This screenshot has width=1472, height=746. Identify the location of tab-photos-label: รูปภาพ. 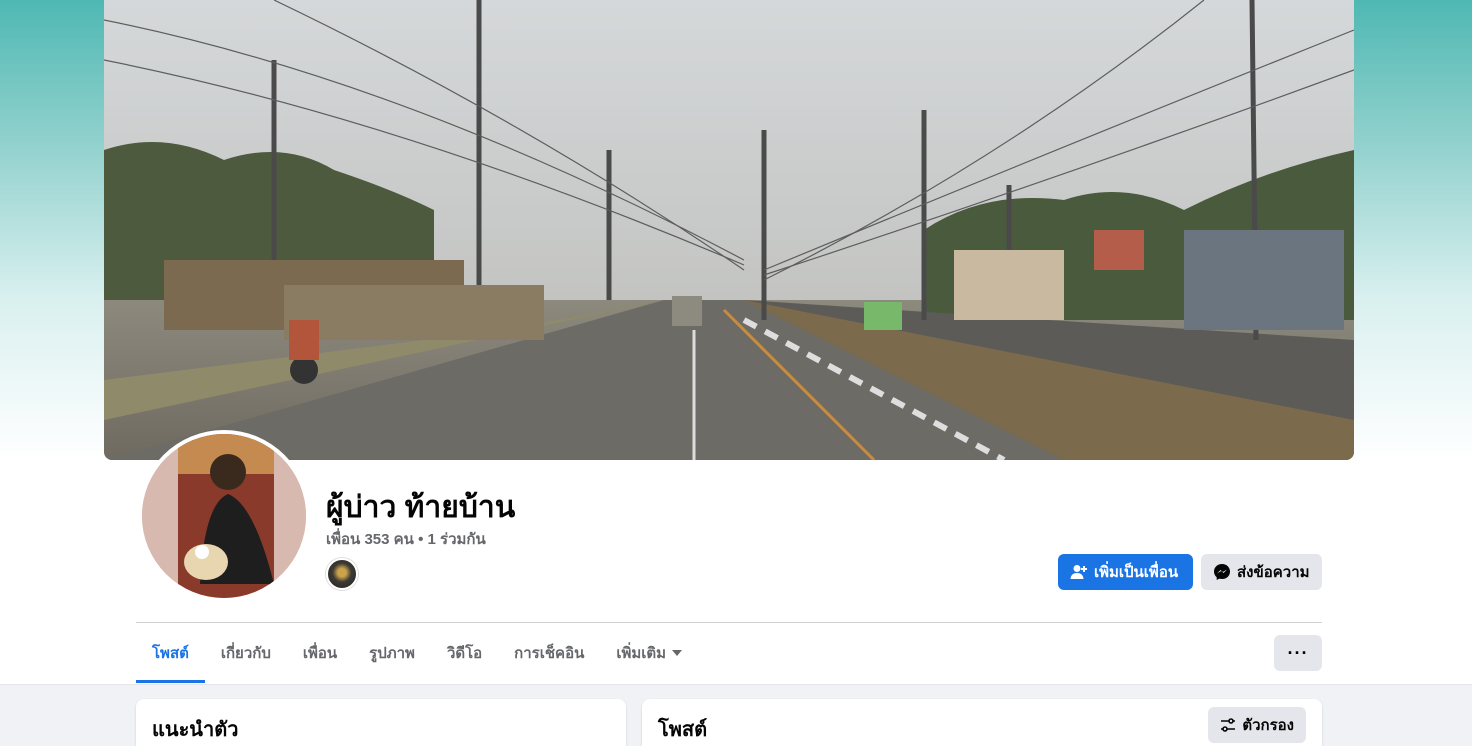
(392, 653).